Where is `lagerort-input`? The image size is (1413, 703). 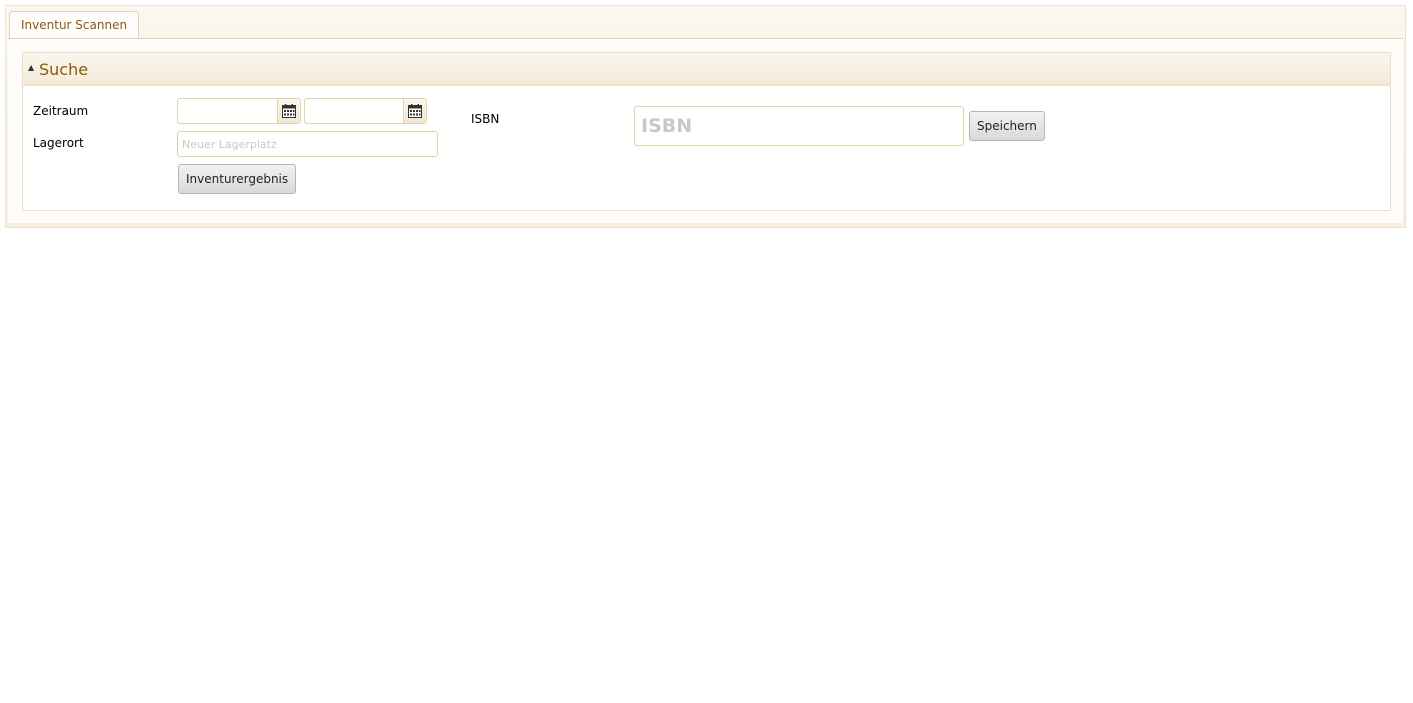 lagerort-input is located at coordinates (307, 144).